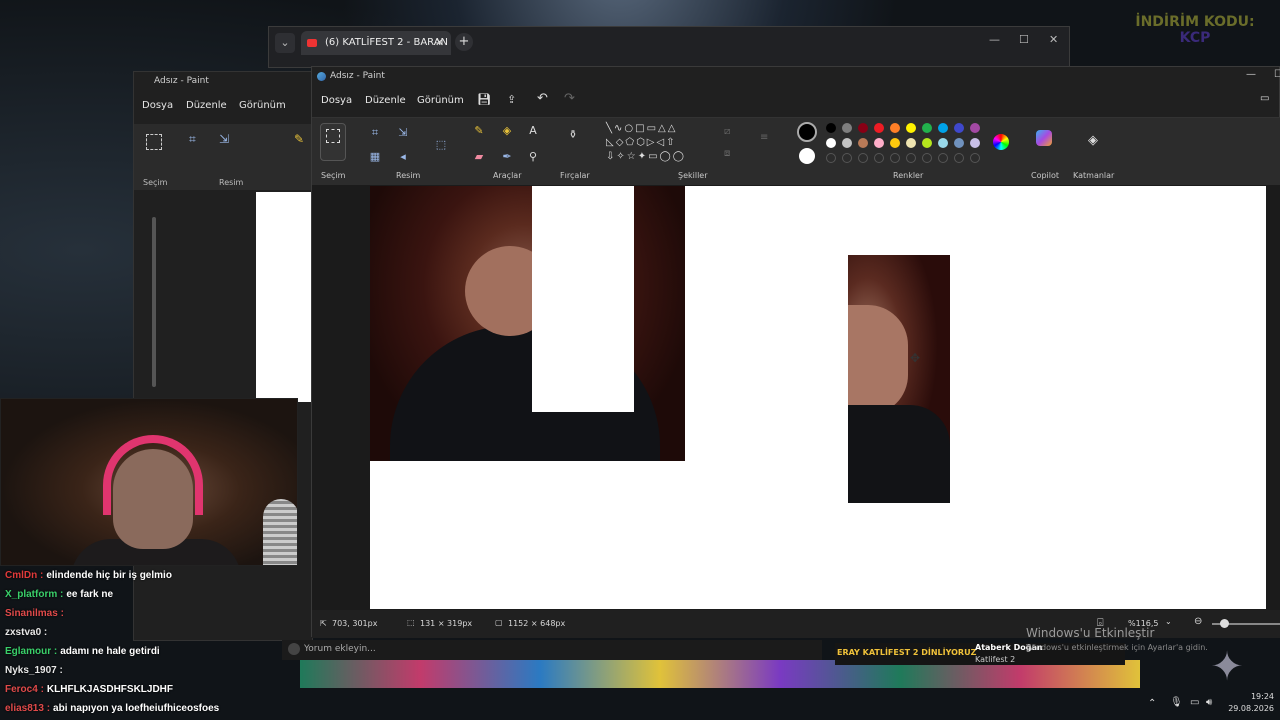 The width and height of the screenshot is (1280, 720). What do you see at coordinates (527, 323) in the screenshot?
I see `pasted-photo` at bounding box center [527, 323].